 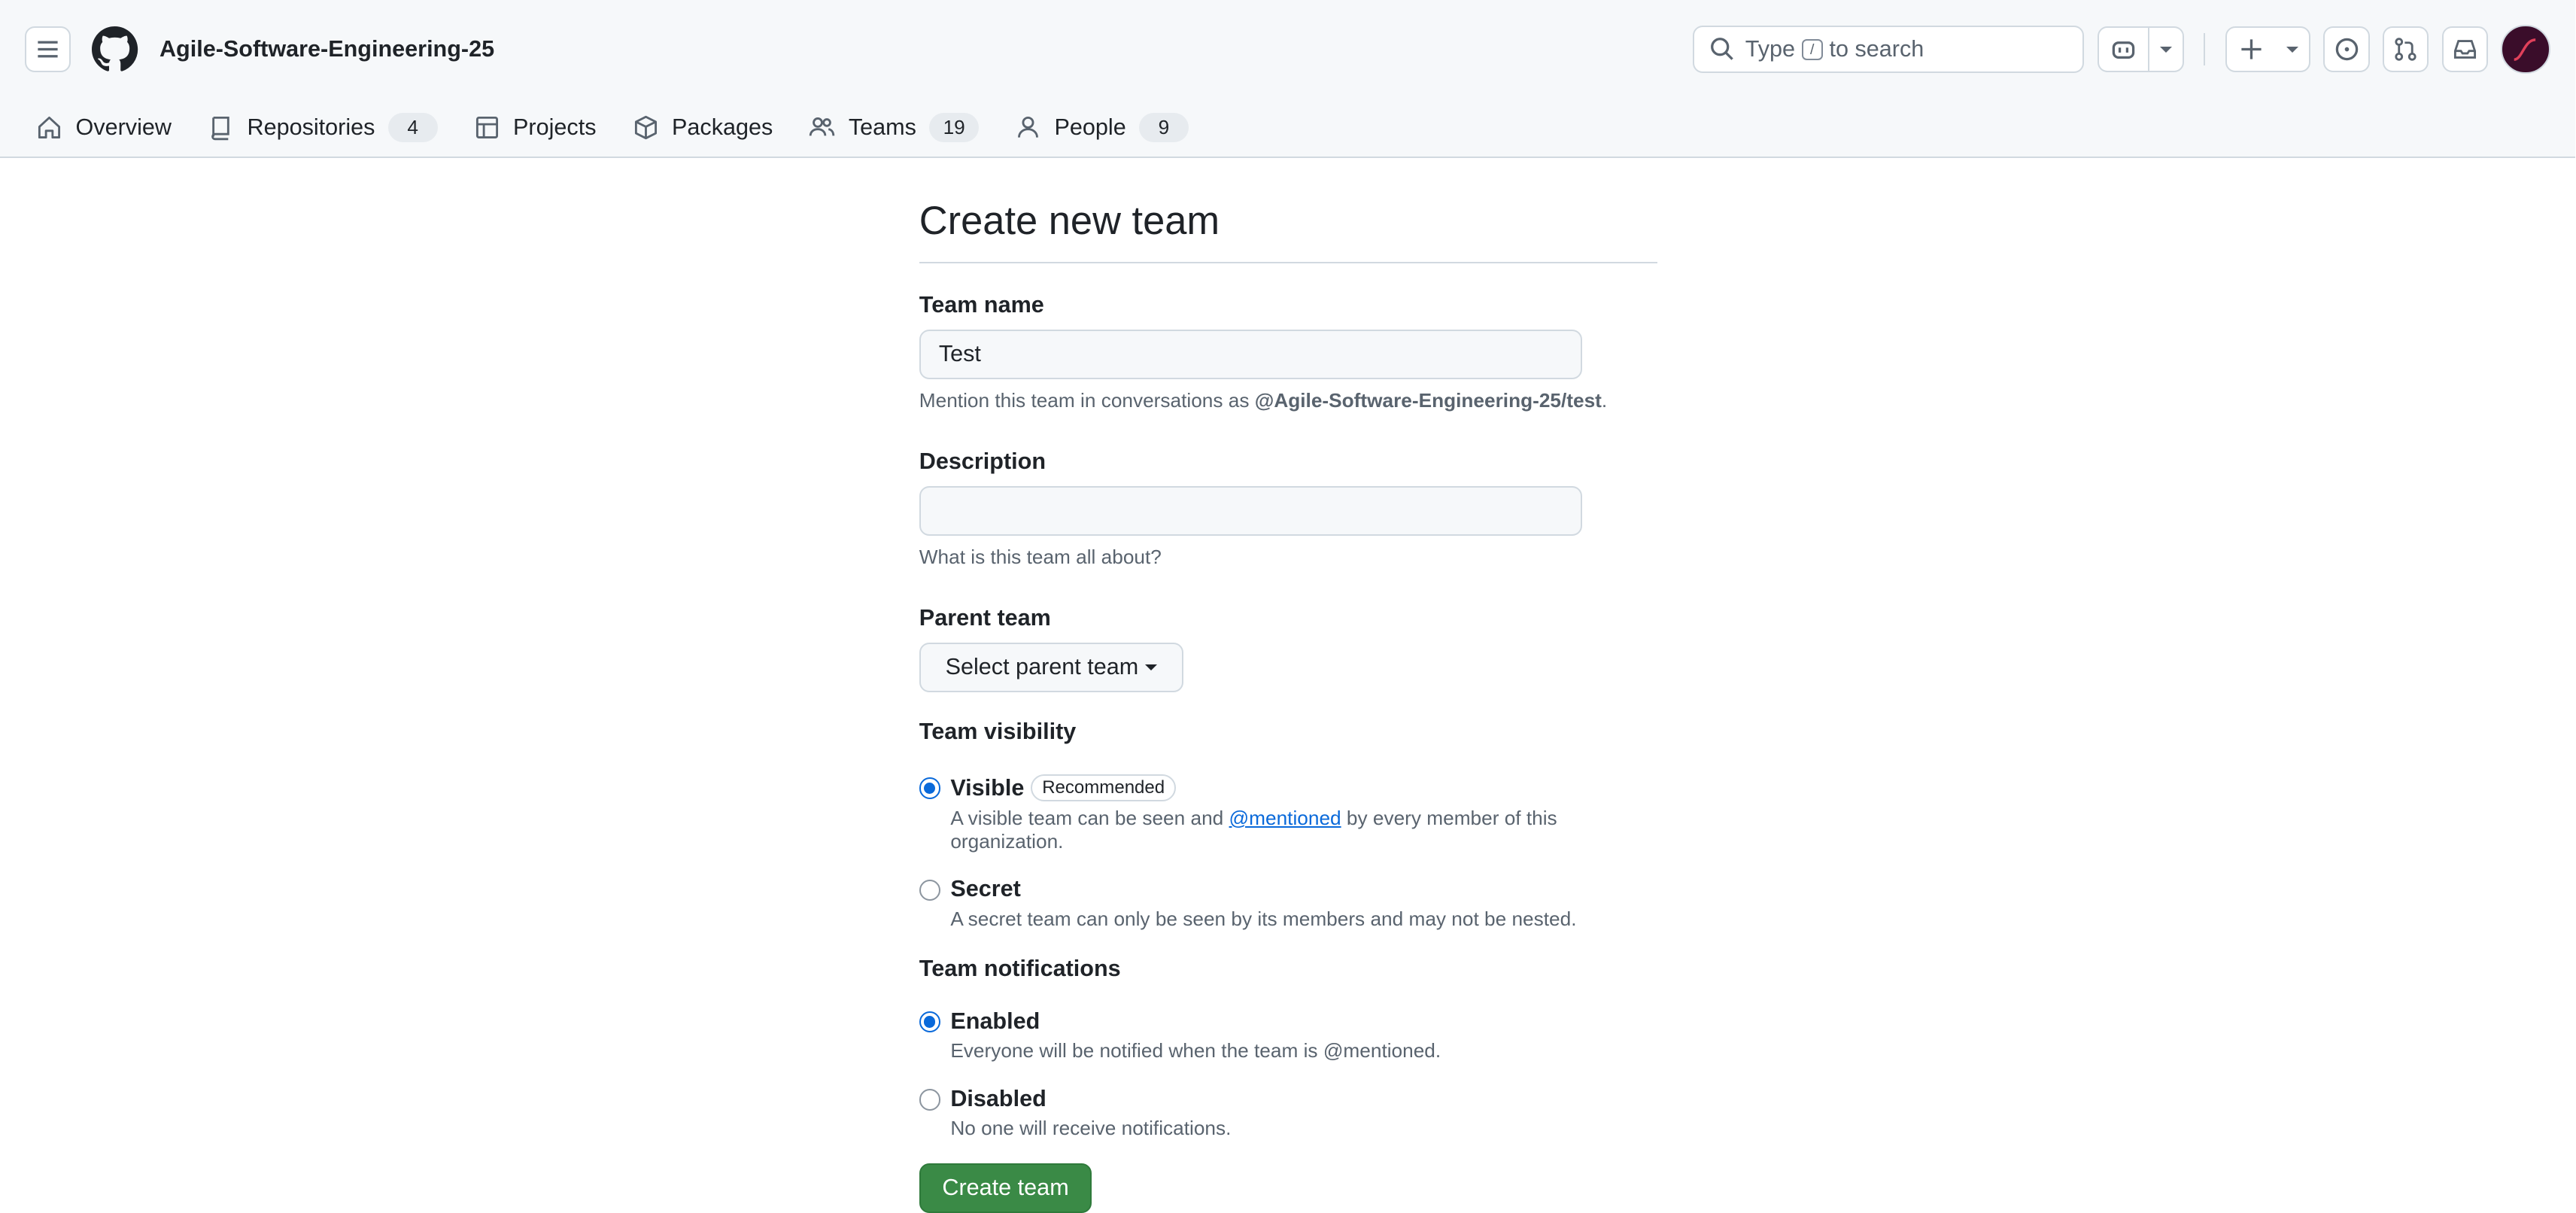 I want to click on issue-opened-icon, so click(x=2347, y=49).